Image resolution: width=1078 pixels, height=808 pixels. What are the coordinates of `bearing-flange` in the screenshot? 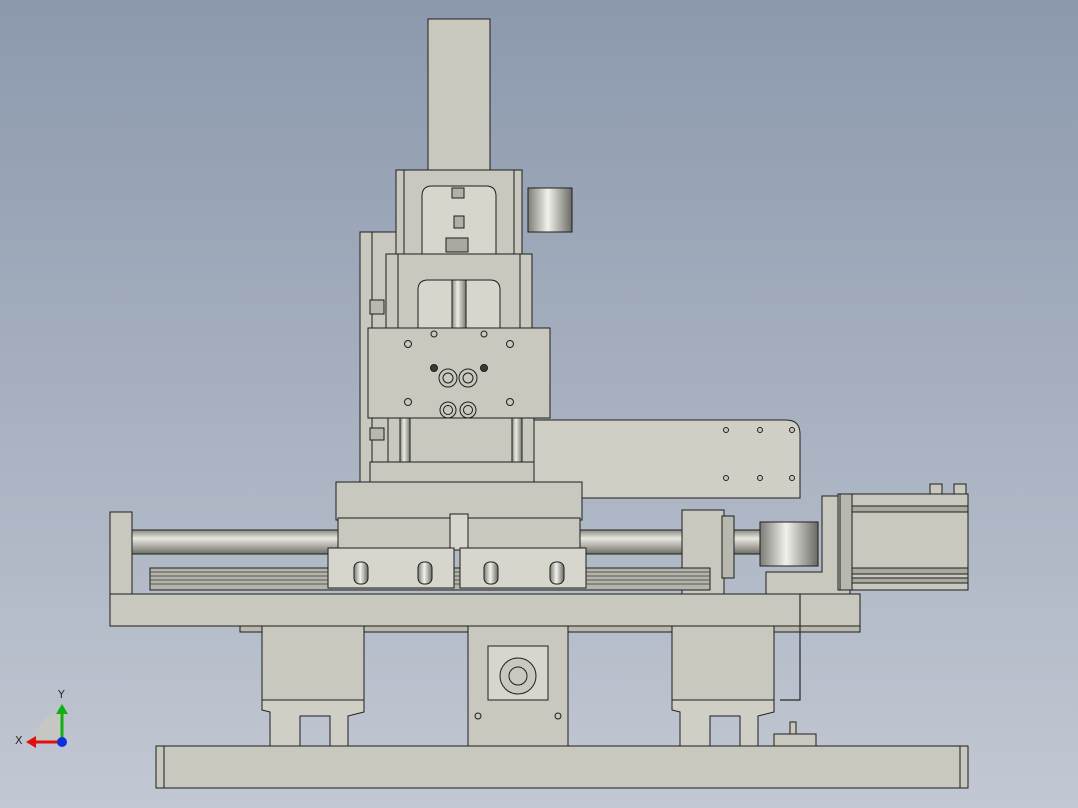 It's located at (728, 547).